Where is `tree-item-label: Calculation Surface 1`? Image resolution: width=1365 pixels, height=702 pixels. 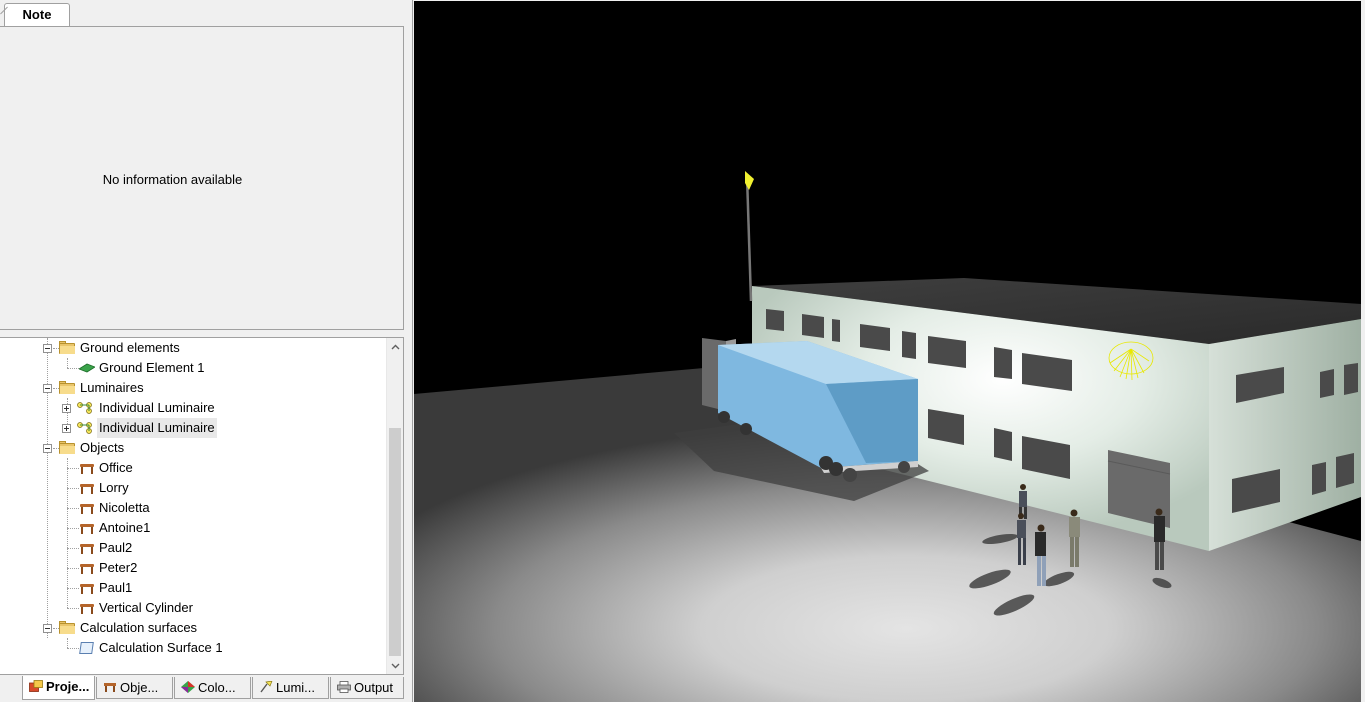 tree-item-label: Calculation Surface 1 is located at coordinates (161, 647).